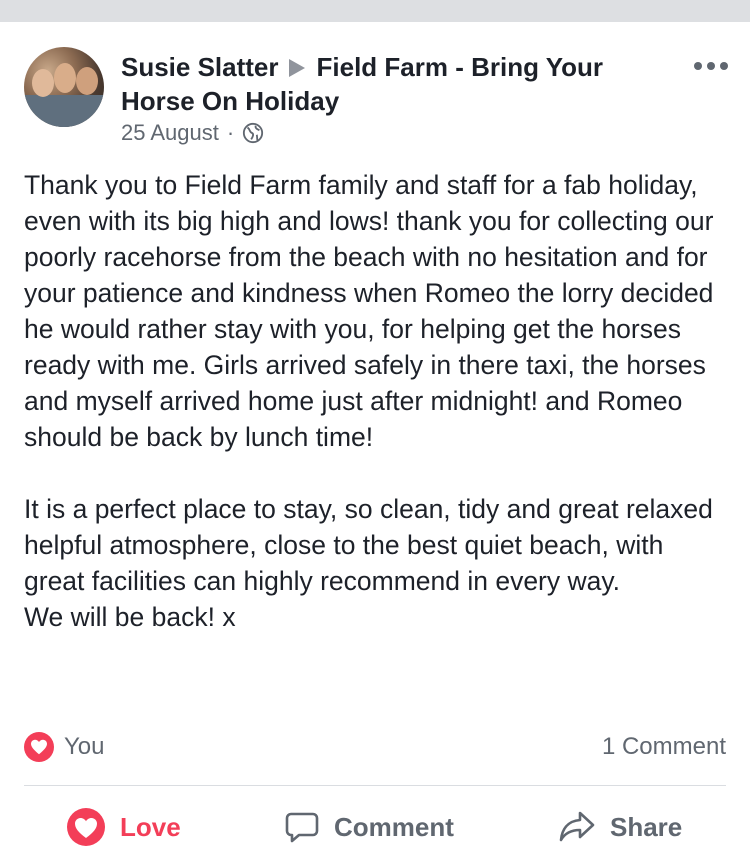  What do you see at coordinates (86, 827) in the screenshot?
I see `love-reaction-icon` at bounding box center [86, 827].